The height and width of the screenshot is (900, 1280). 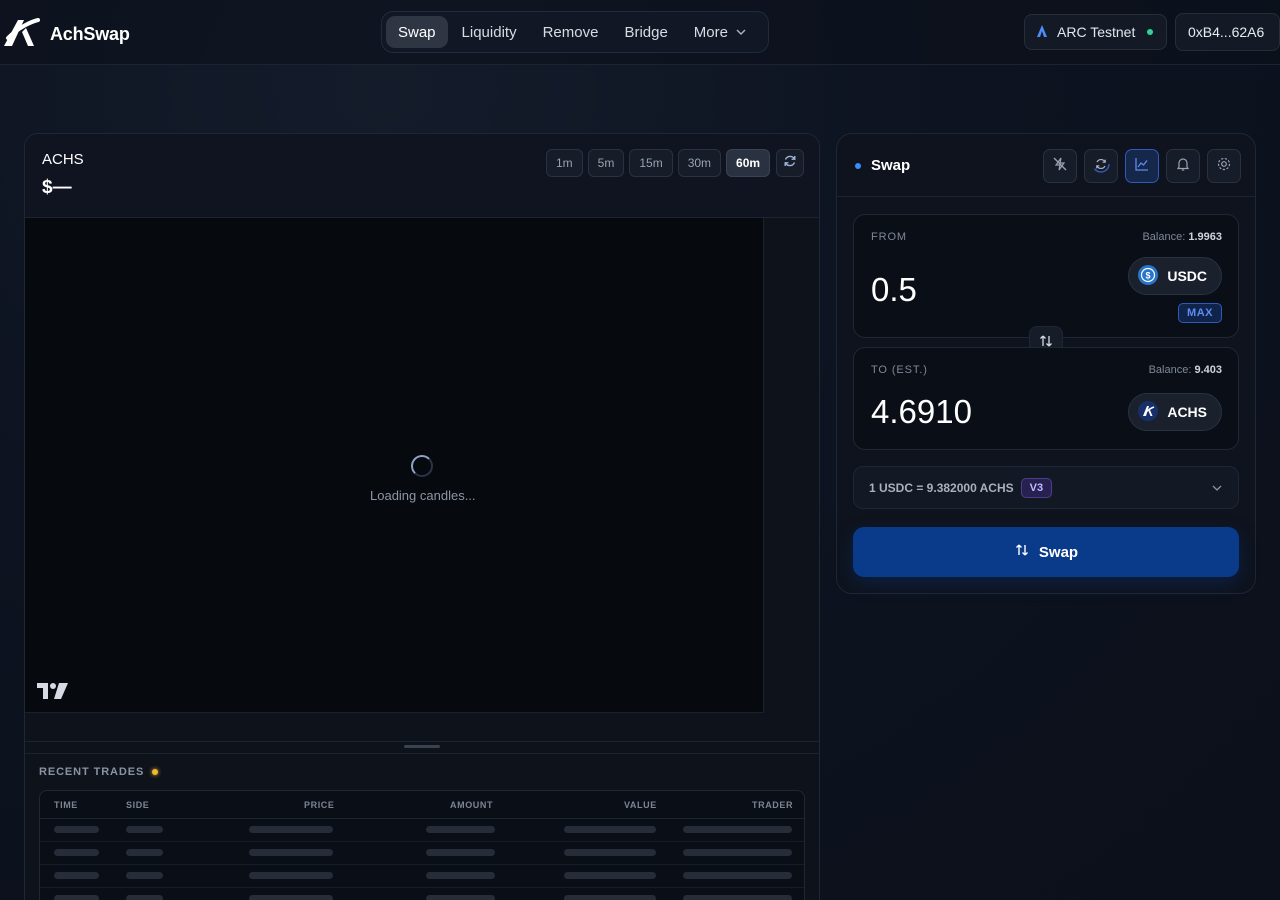 I want to click on network-name: ARC Testnet, so click(x=1096, y=32).